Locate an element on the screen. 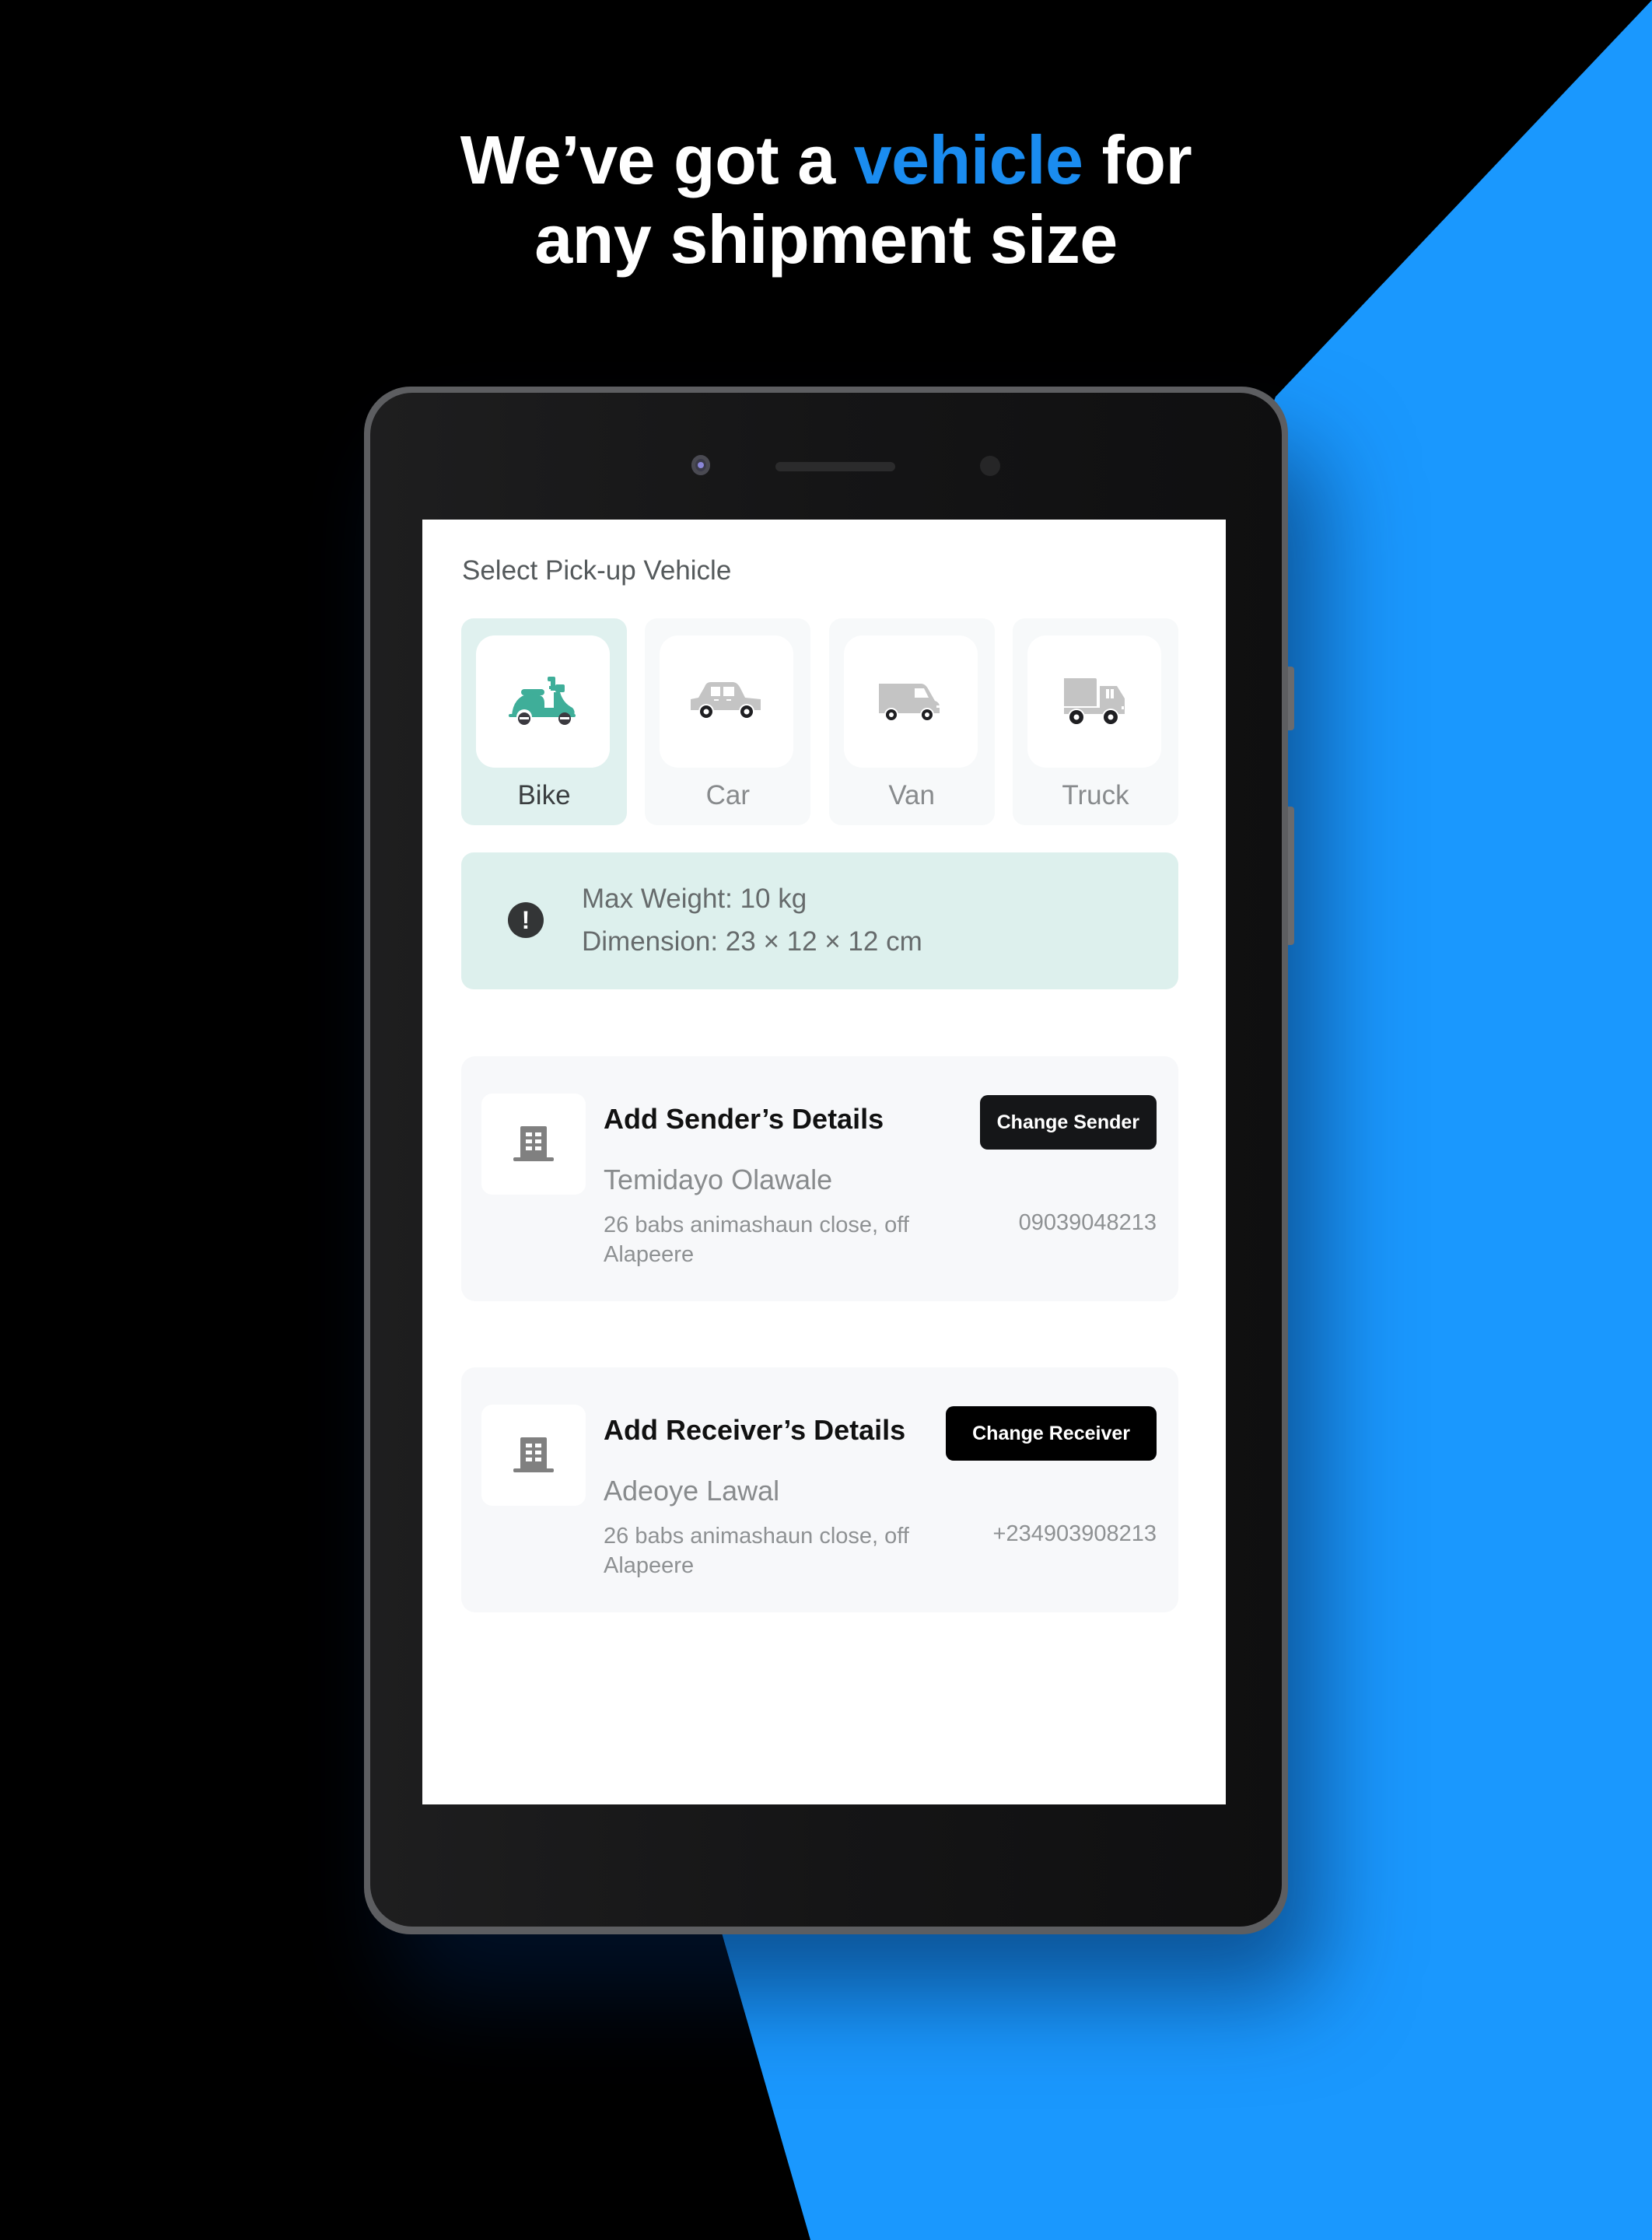  headline-accent-word: vehicle is located at coordinates (968, 159).